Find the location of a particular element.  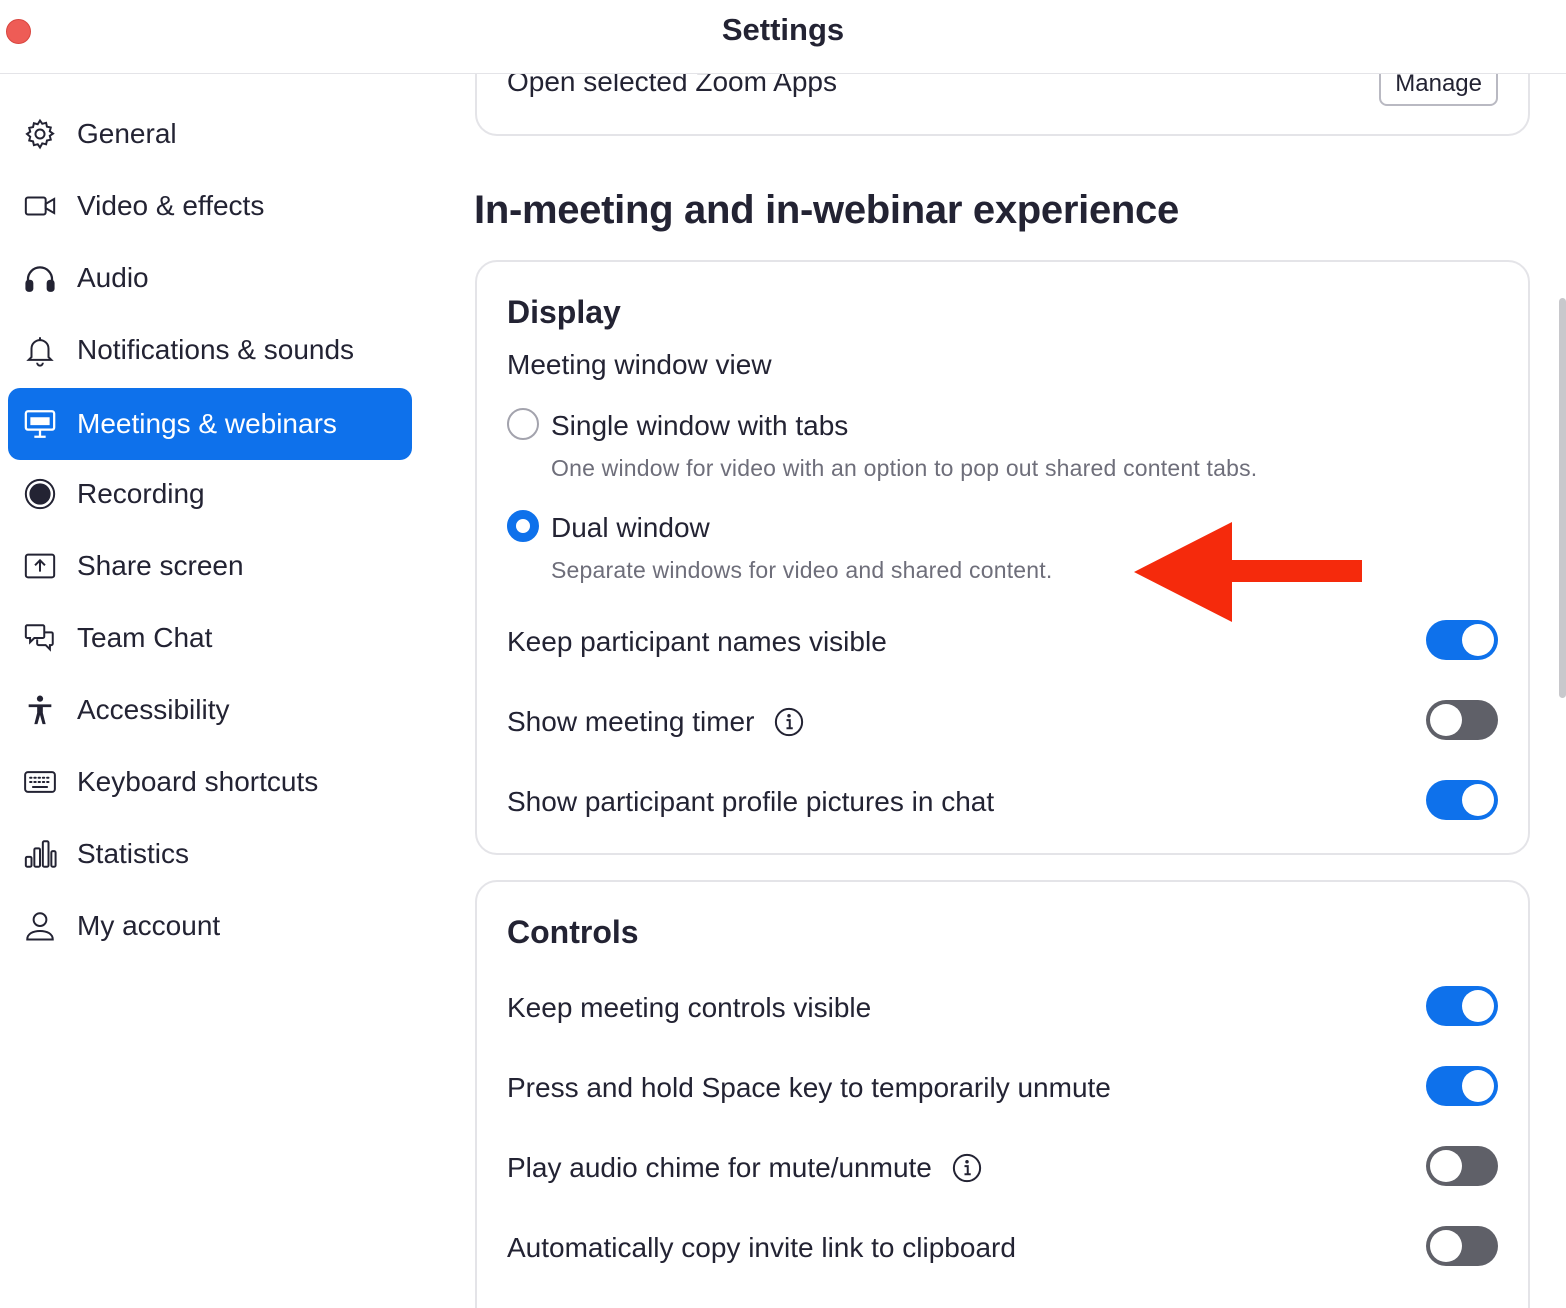

gear-icon is located at coordinates (40, 134).